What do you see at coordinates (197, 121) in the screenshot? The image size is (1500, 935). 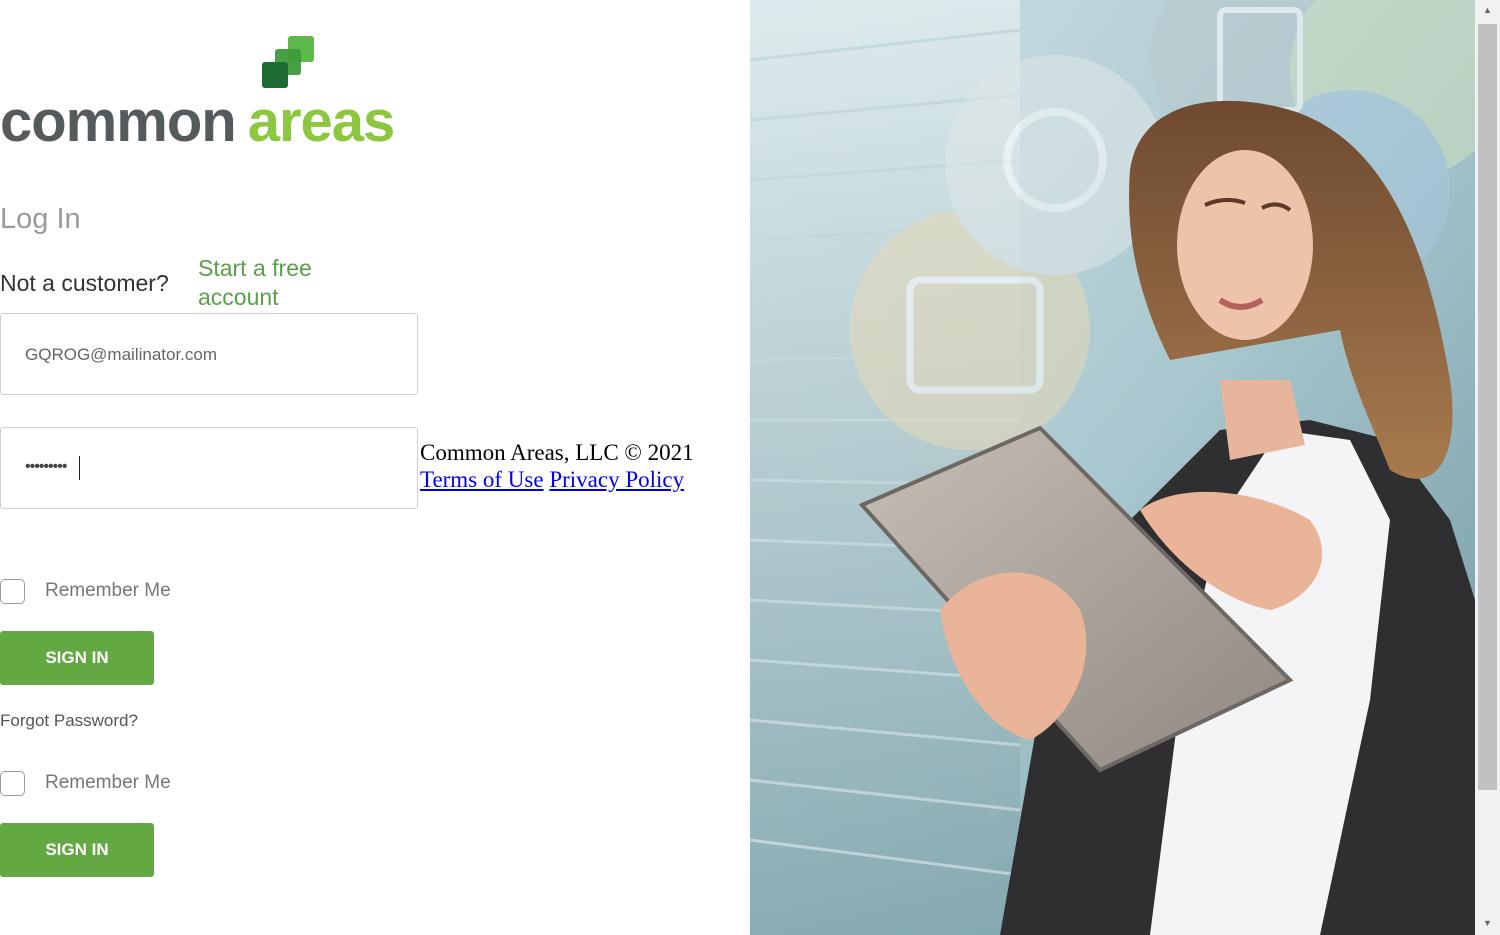 I see `logo-wordmark: common areas` at bounding box center [197, 121].